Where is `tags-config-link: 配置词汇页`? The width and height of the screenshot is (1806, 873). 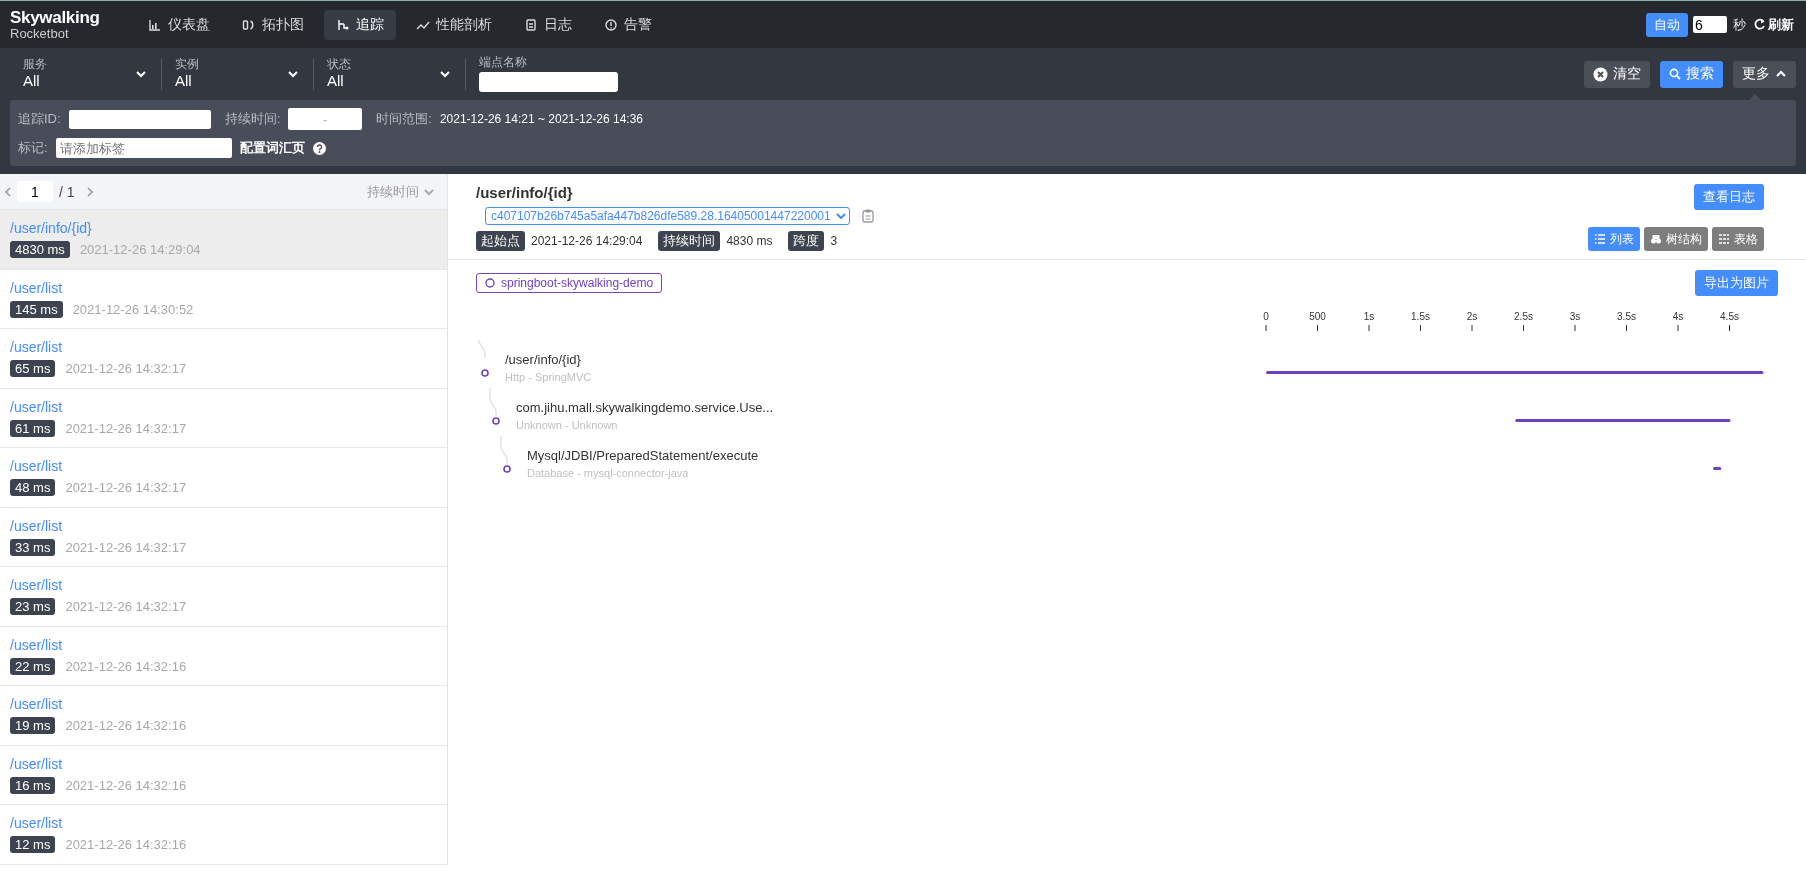
tags-config-link: 配置词汇页 is located at coordinates (272, 148).